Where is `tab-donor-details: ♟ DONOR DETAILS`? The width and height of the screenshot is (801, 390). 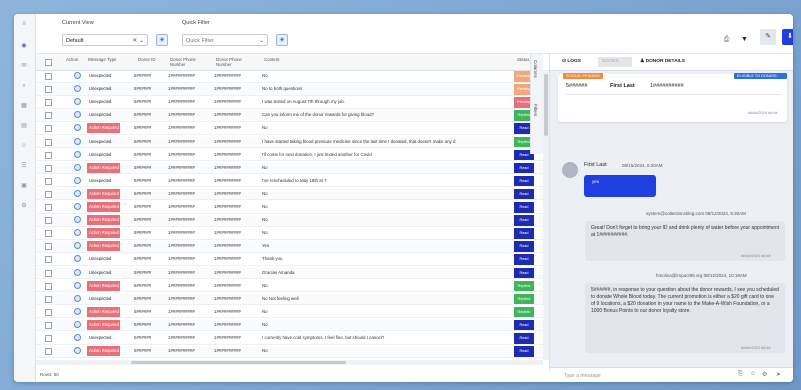 tab-donor-details: ♟ DONOR DETAILS is located at coordinates (662, 62).